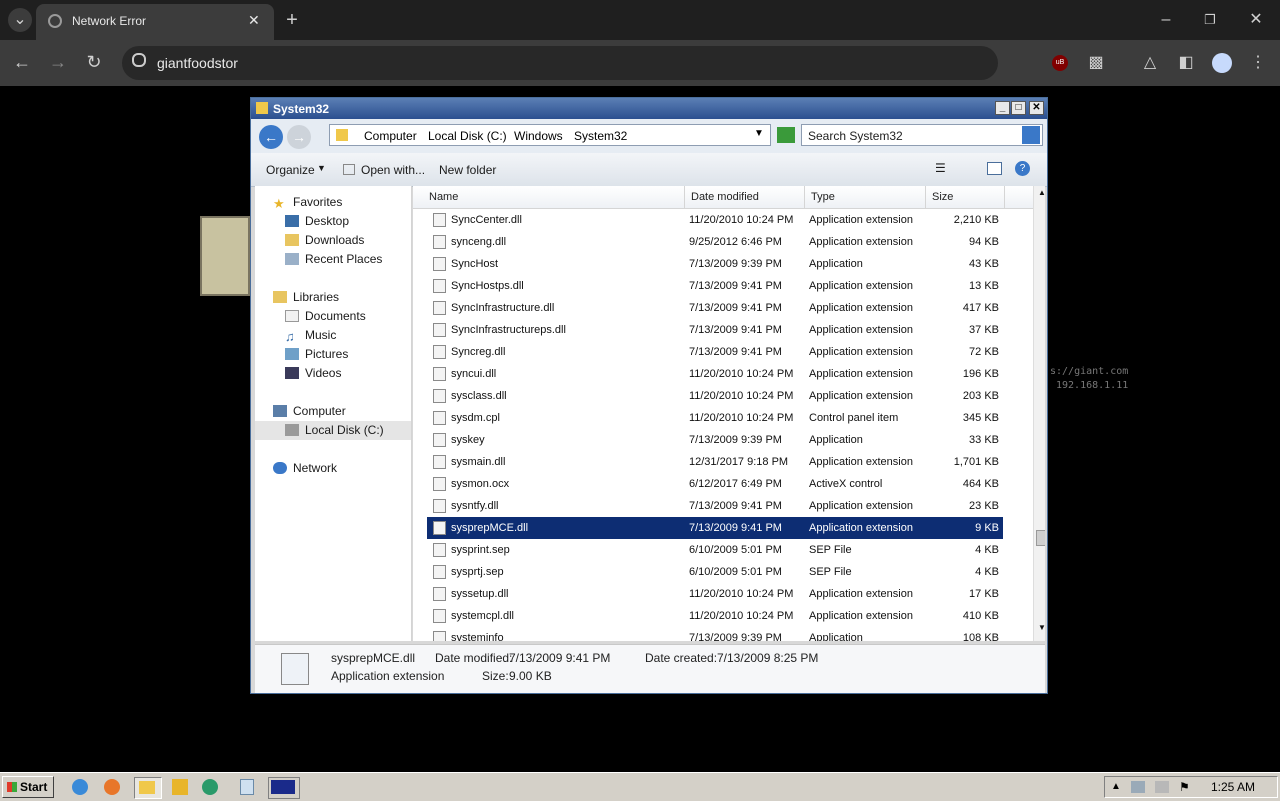  I want to click on nav-music: ♫ Music, so click(310, 335).